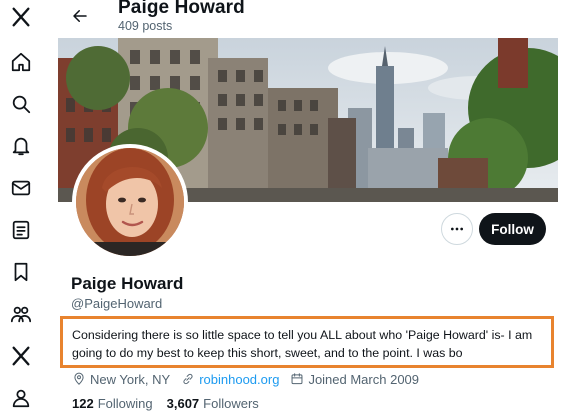 The image size is (574, 418). I want to click on joined-item: Joined March 2009, so click(354, 379).